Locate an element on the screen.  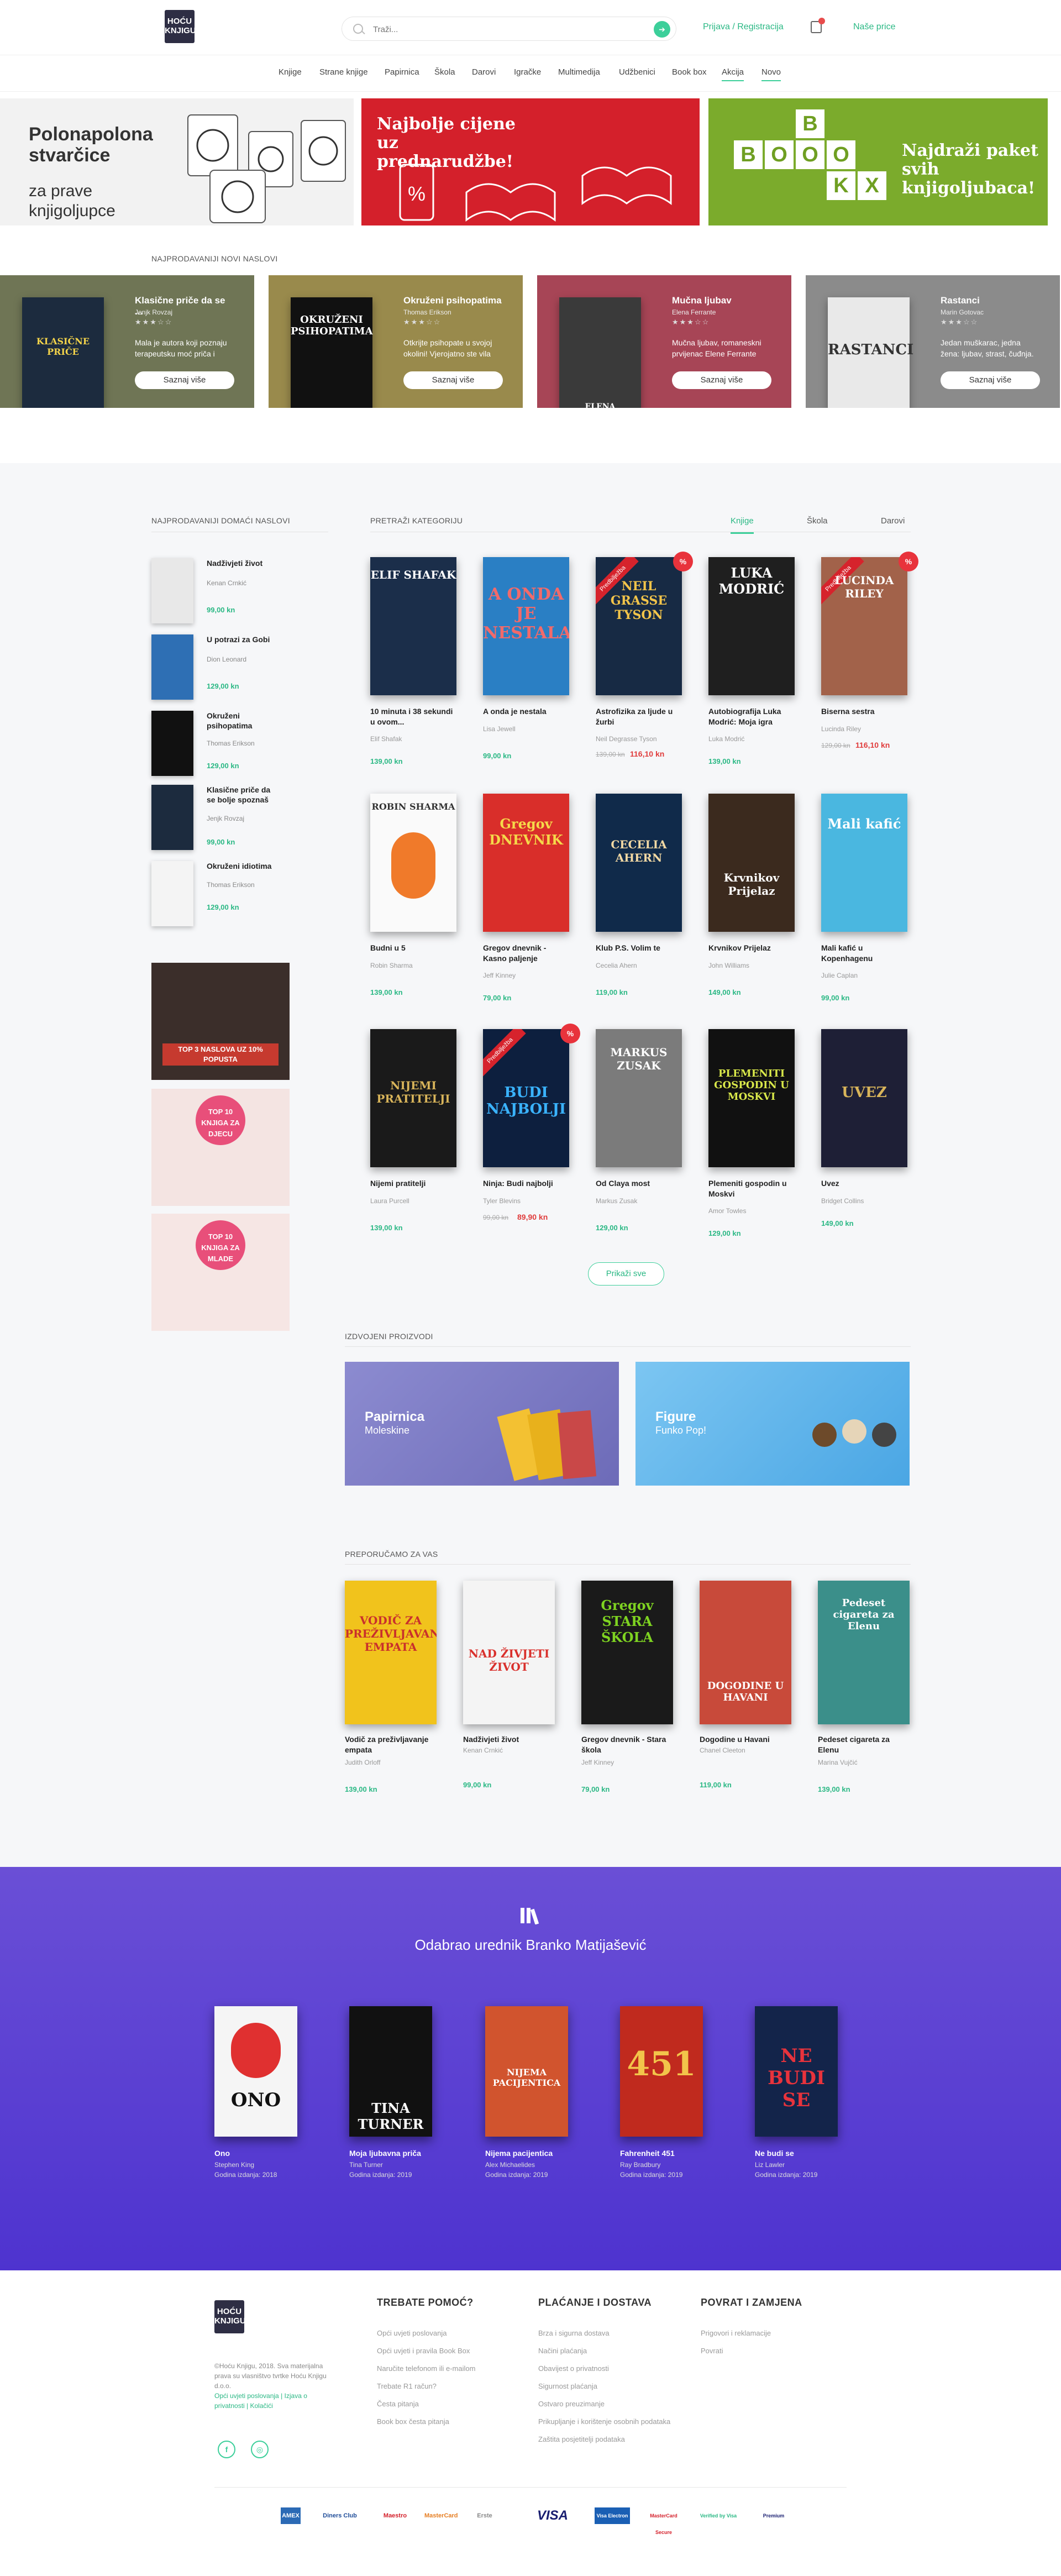
footer-link: Obavijest o privatnosti is located at coordinates (573, 2368).